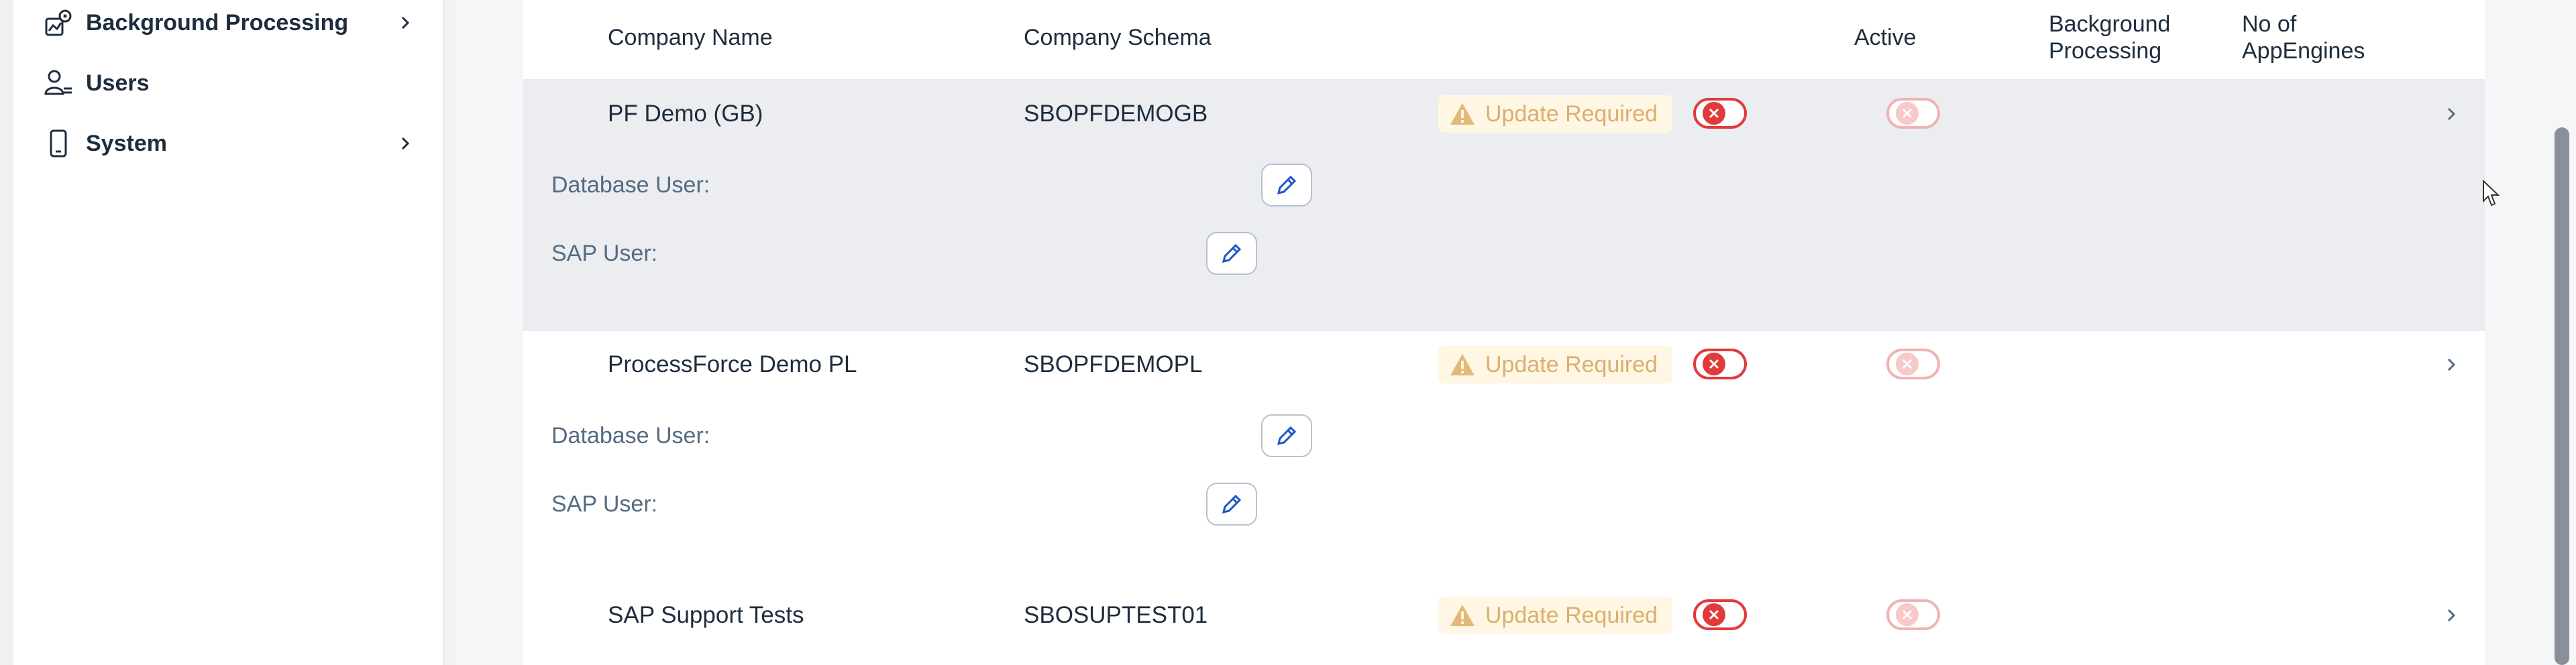  What do you see at coordinates (449, 332) in the screenshot?
I see `sidebar-divider` at bounding box center [449, 332].